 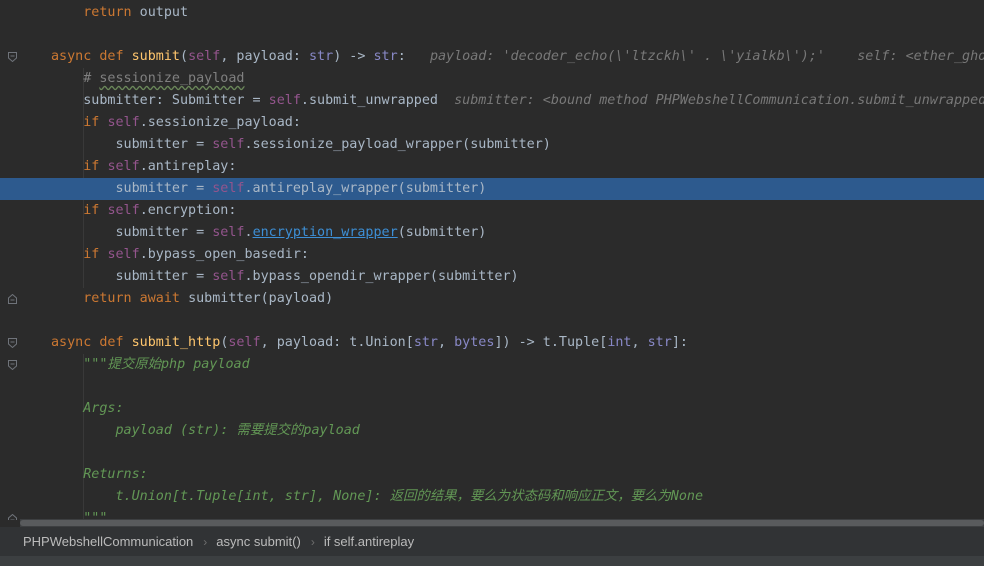 I want to click on code-line: if self.sessionize_payload:, so click(x=492, y=123).